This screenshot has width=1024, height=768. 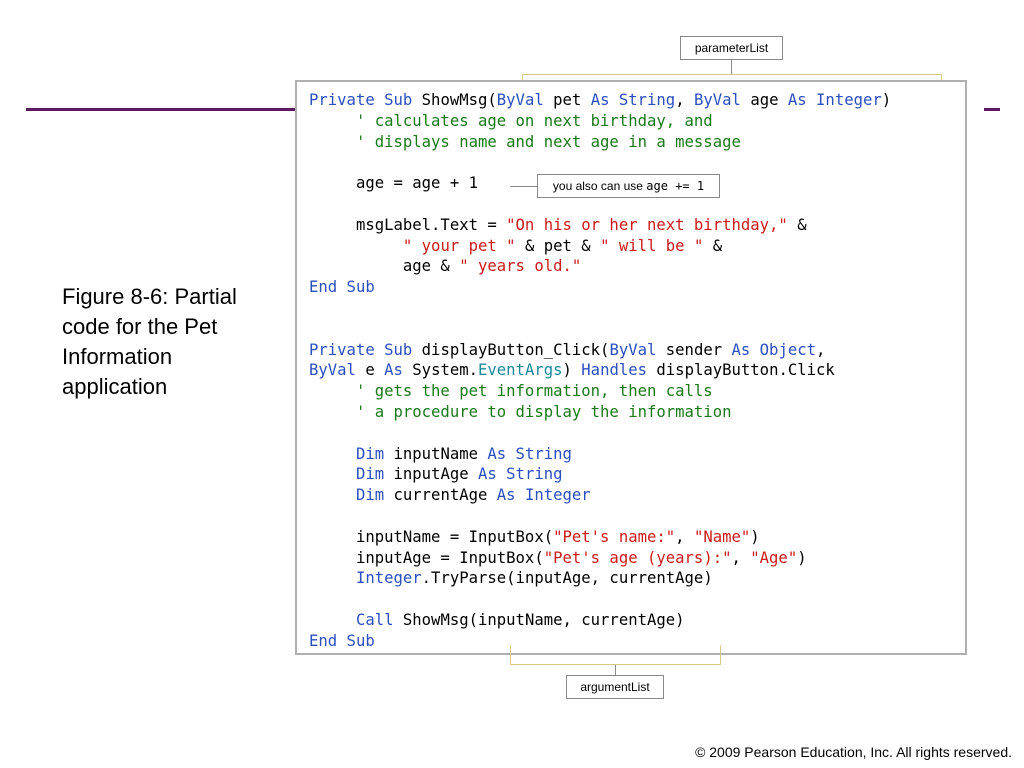 I want to click on parameter-list-connector, so click(x=731, y=67).